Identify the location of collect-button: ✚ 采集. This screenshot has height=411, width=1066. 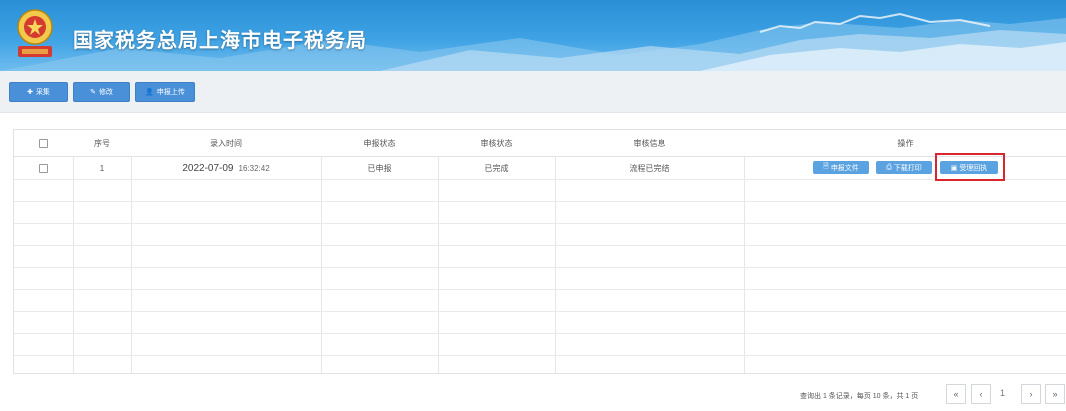
(38, 92).